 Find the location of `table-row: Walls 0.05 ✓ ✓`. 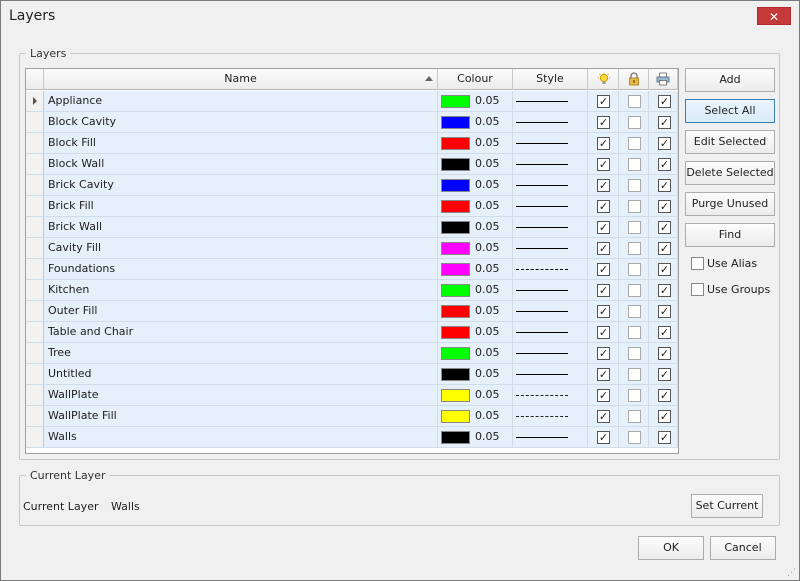

table-row: Walls 0.05 ✓ ✓ is located at coordinates (352, 437).